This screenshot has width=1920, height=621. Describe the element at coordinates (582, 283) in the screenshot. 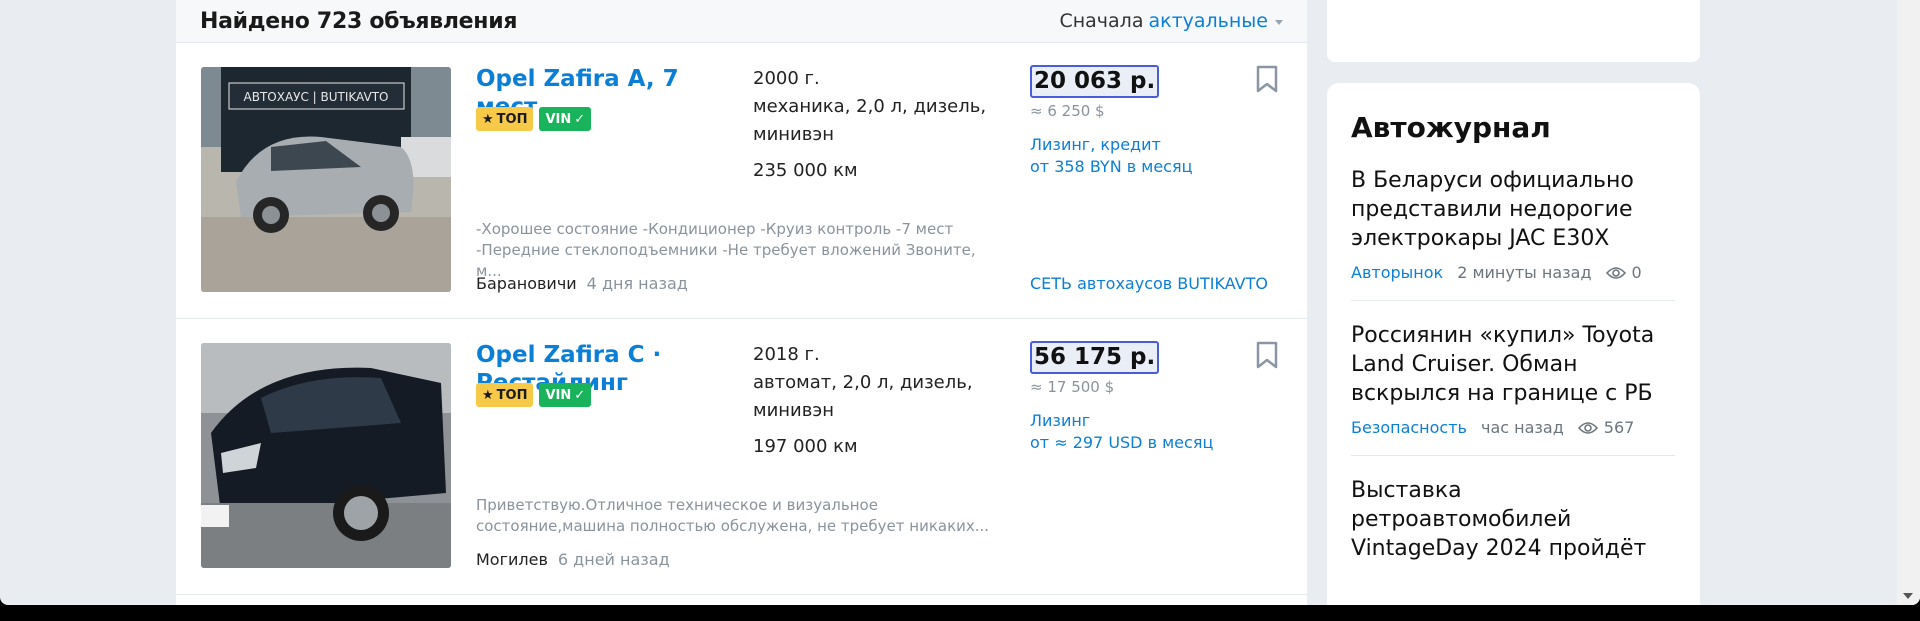

I see `listing-meta: Барановичи 4 дня назад` at that location.